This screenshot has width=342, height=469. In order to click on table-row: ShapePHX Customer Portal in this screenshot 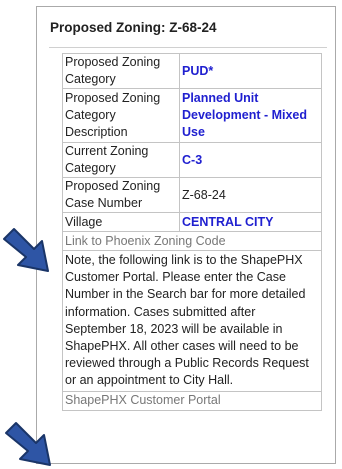, I will do `click(192, 400)`.